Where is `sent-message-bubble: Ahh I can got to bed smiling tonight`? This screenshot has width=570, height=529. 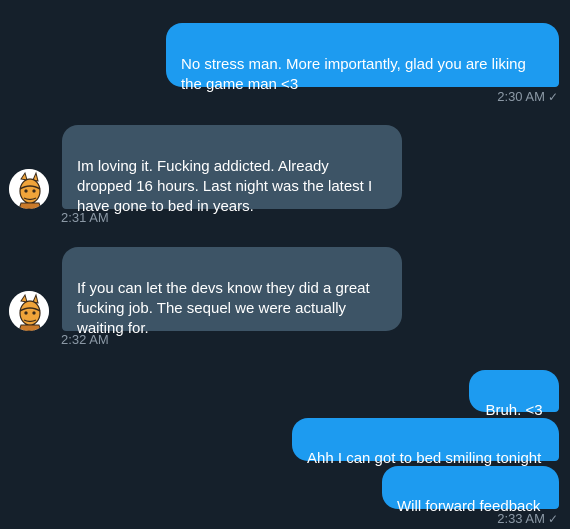 sent-message-bubble: Ahh I can got to bed smiling tonight is located at coordinates (425, 442).